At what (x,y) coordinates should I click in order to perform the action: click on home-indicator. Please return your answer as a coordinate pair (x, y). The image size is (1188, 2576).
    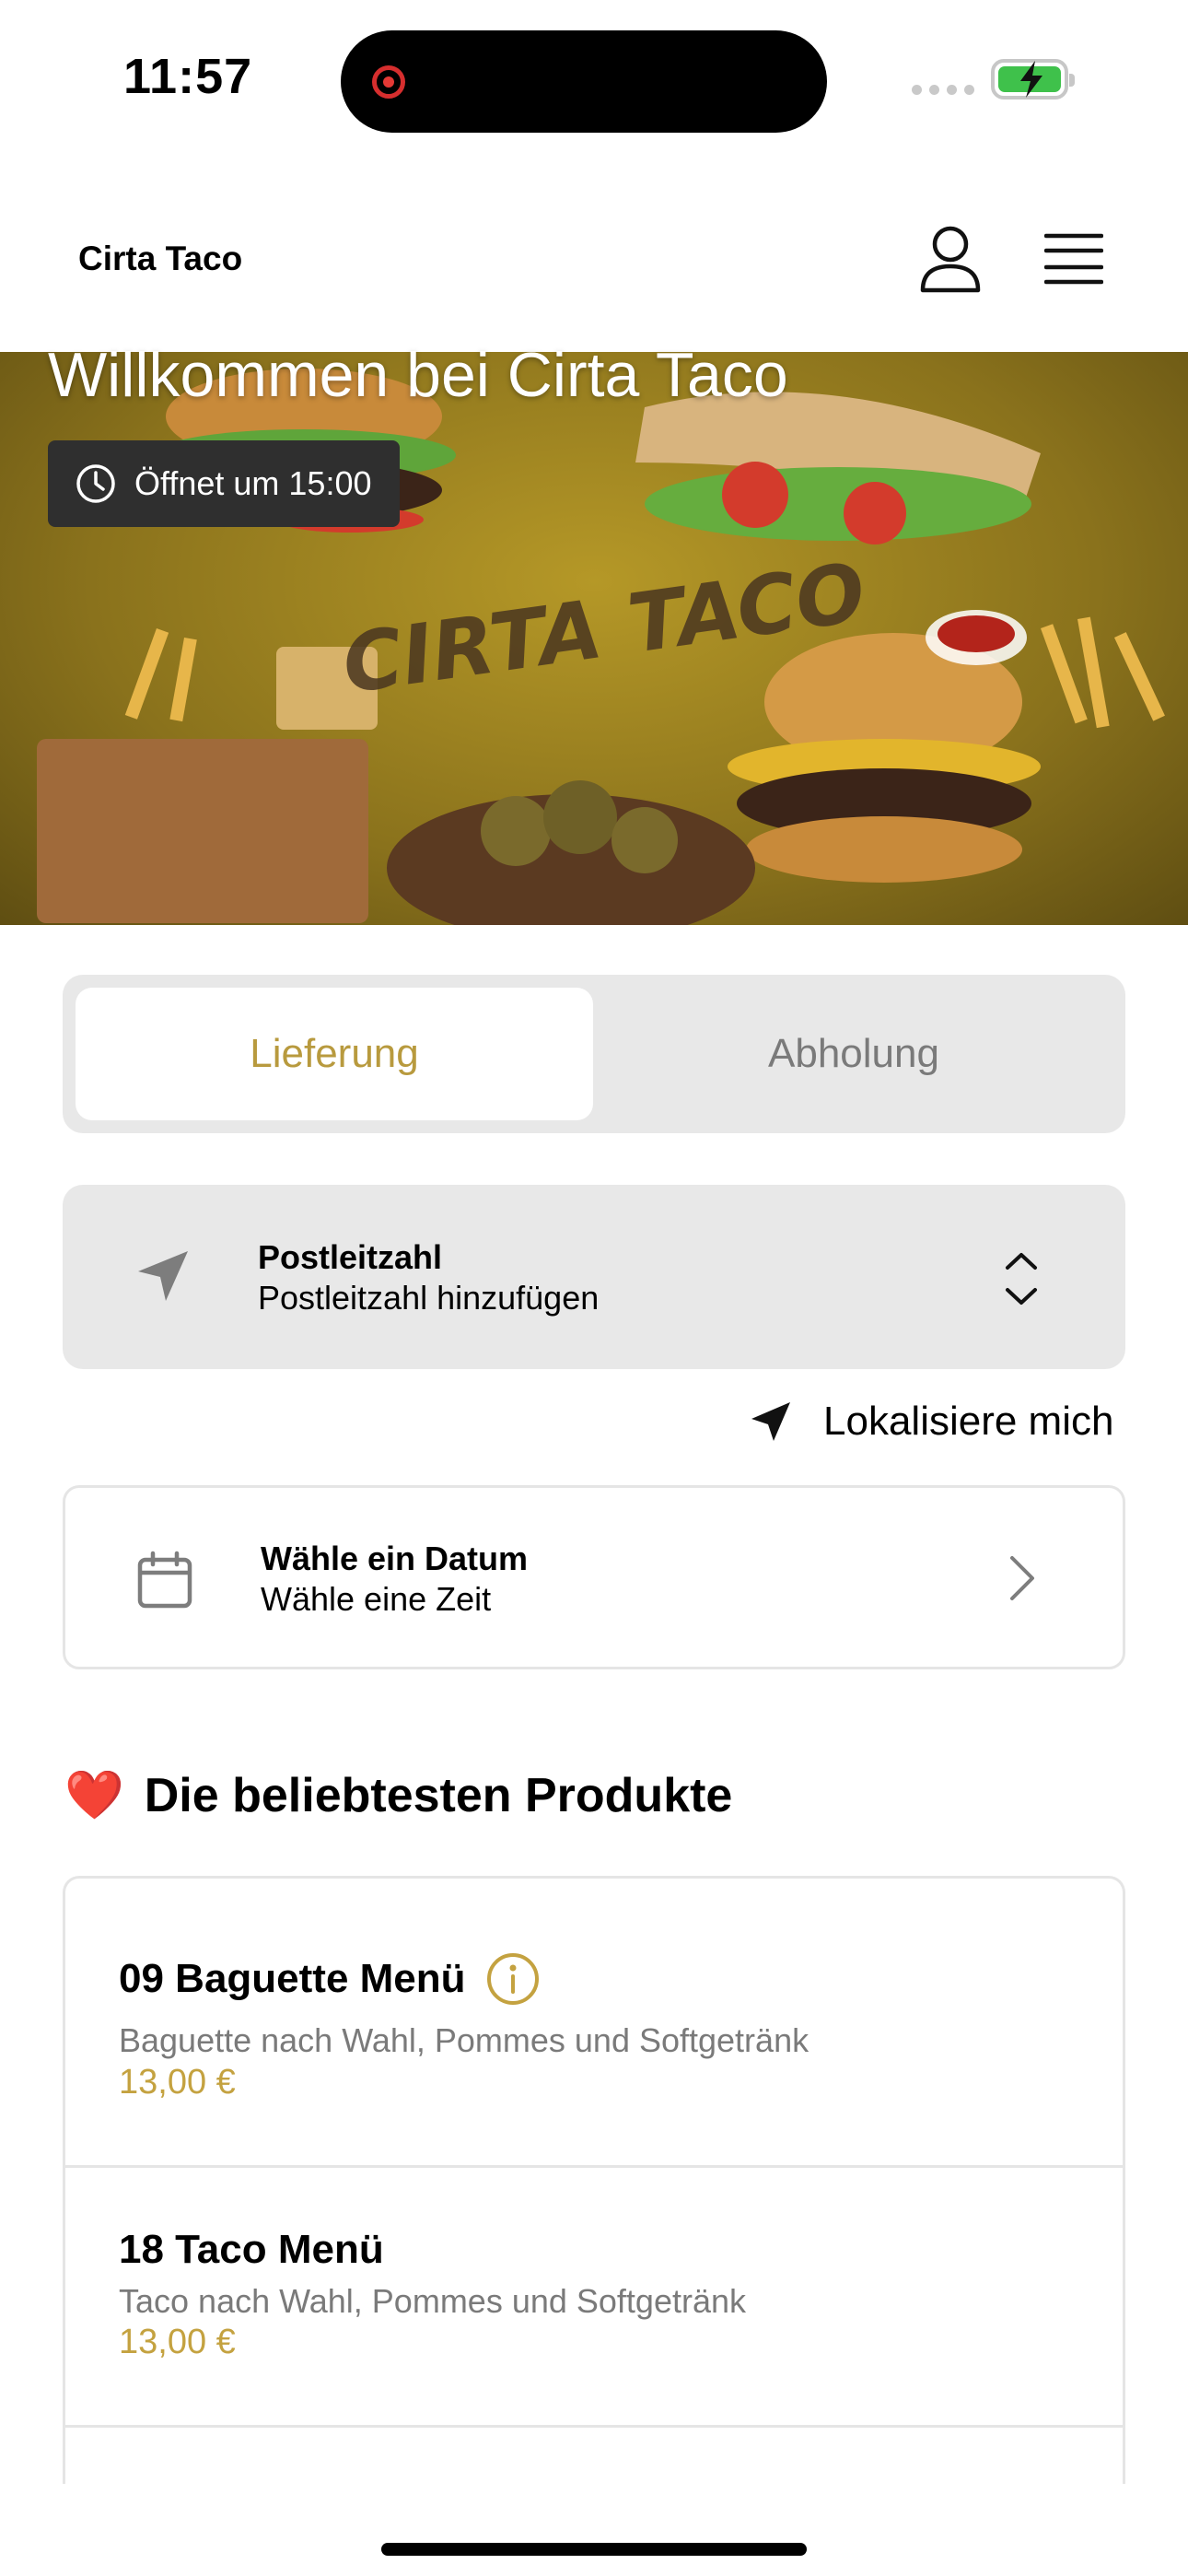
    Looking at the image, I should click on (594, 2549).